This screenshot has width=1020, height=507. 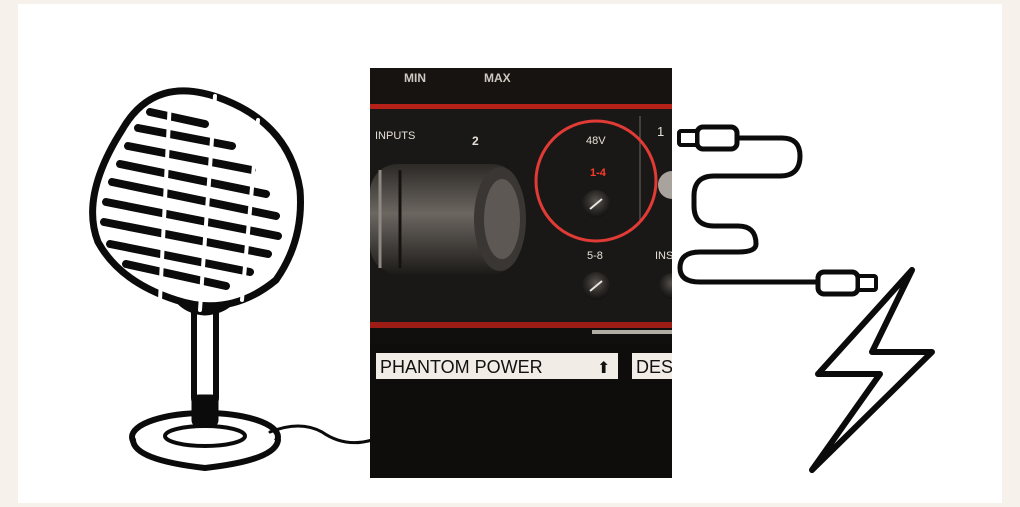 I want to click on xlr-input-jack, so click(x=448, y=219).